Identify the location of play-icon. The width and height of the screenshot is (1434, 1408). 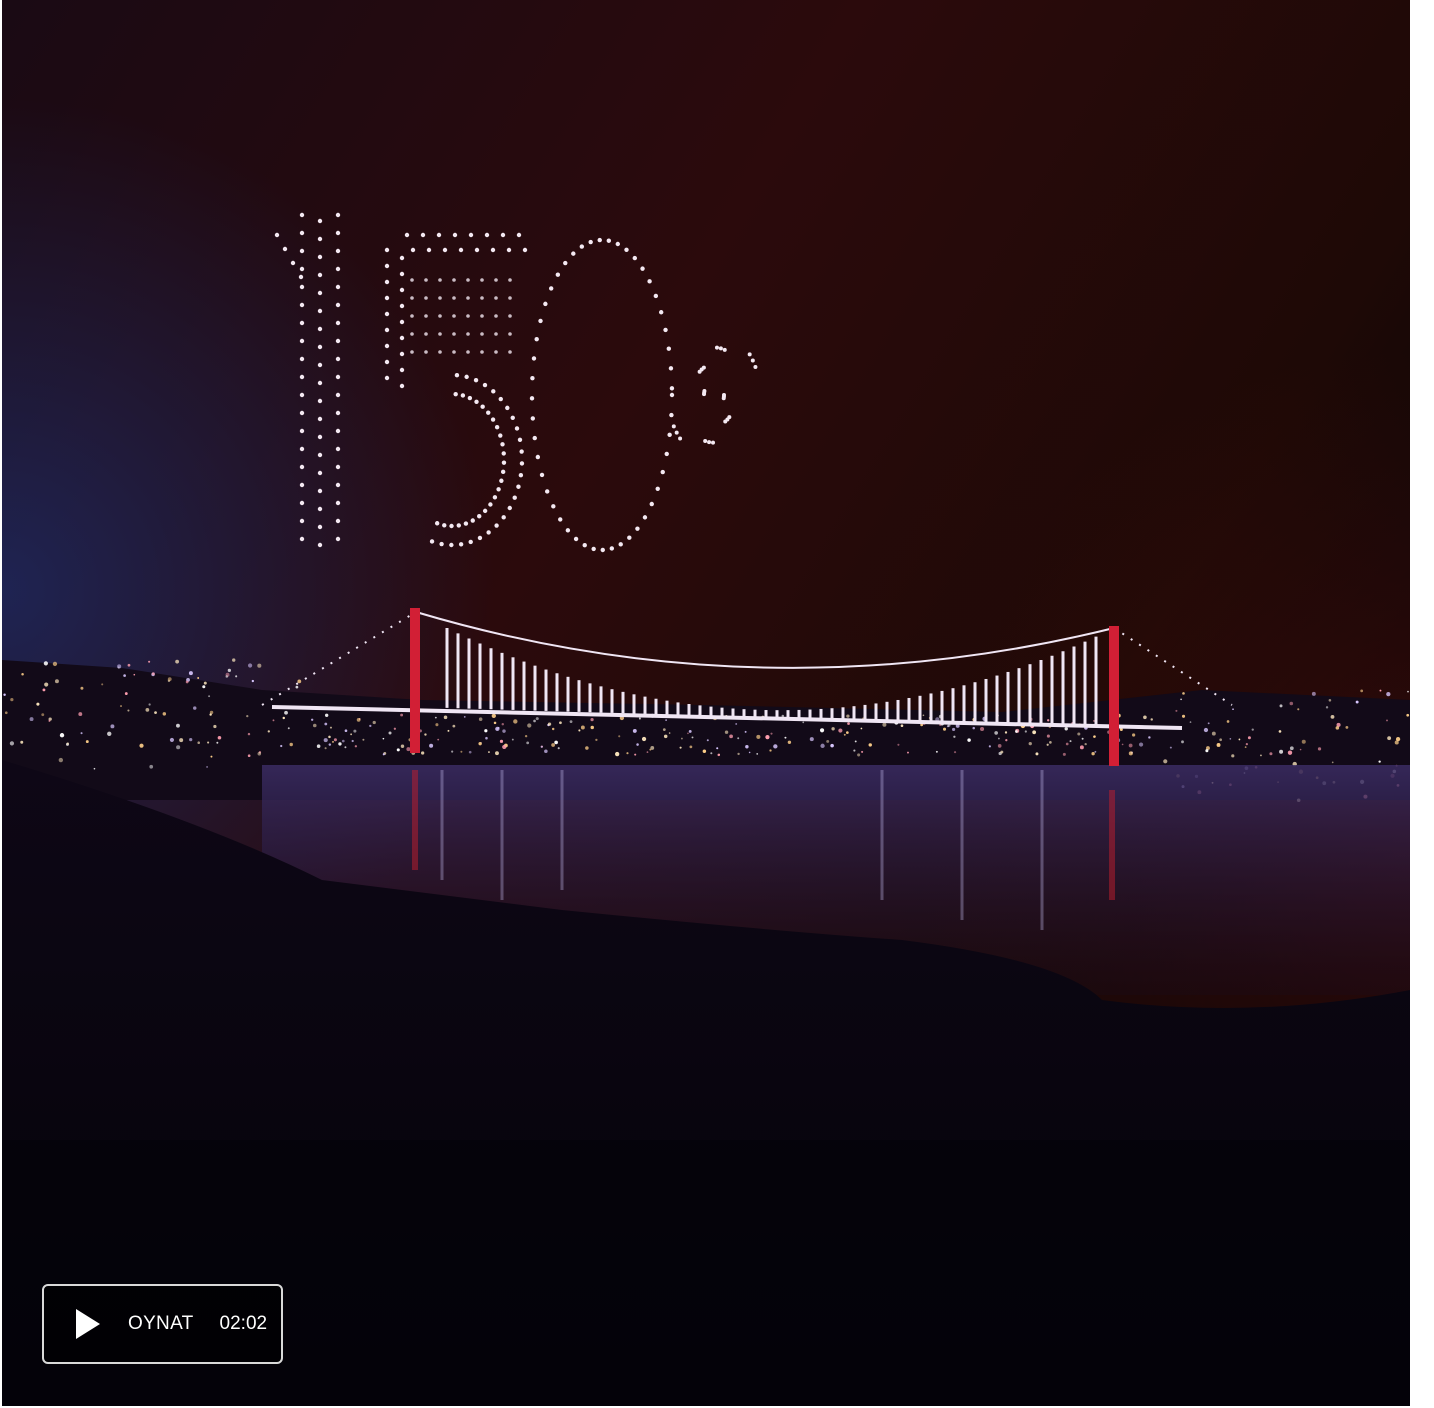
(89, 1324).